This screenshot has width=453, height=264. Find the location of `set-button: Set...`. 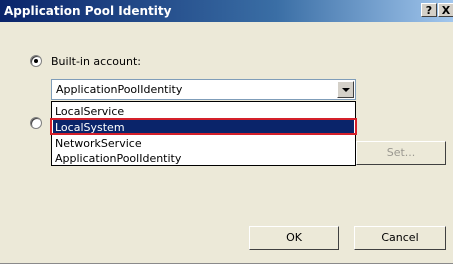

set-button: Set... is located at coordinates (401, 153).